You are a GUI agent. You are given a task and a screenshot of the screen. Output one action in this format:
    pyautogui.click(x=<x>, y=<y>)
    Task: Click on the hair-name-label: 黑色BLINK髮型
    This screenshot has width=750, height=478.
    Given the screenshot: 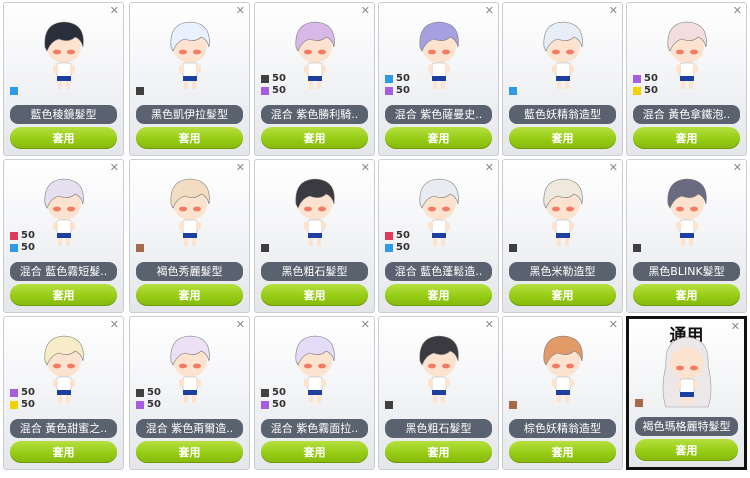 What is the action you would take?
    pyautogui.click(x=686, y=271)
    